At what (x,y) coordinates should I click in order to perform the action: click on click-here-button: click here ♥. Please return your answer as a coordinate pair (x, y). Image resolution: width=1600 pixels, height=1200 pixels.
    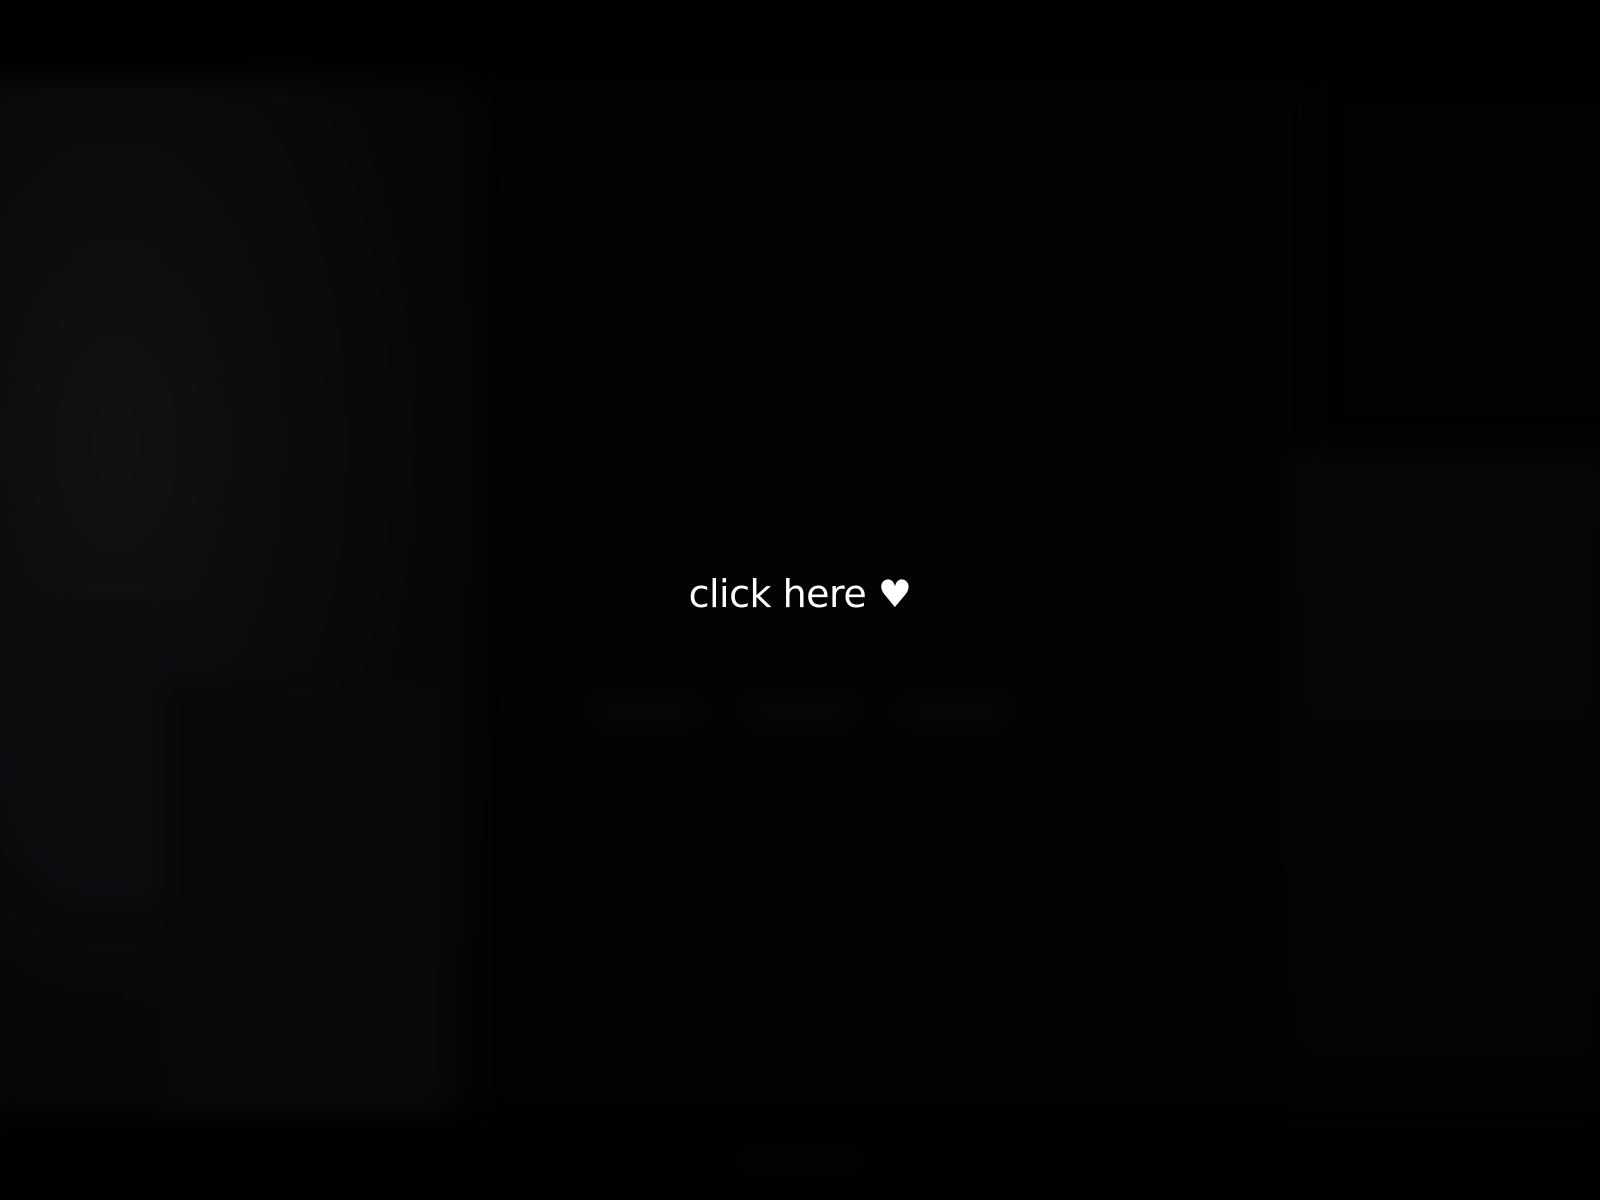
    Looking at the image, I should click on (800, 594).